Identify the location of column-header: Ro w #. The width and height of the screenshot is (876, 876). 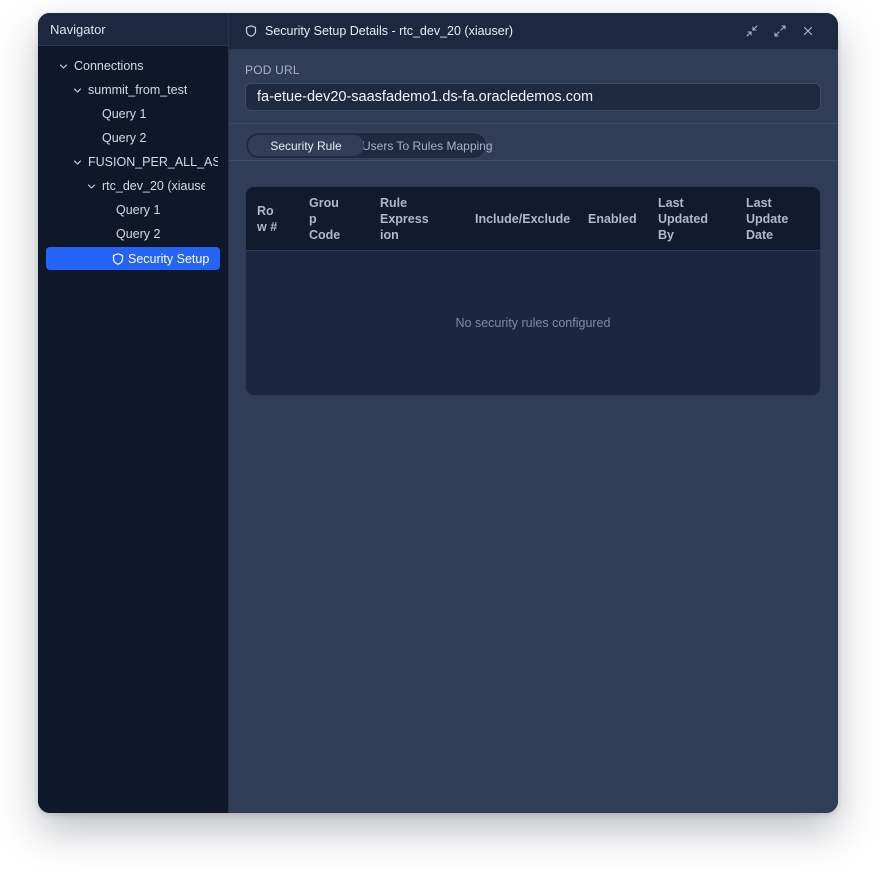
(267, 219).